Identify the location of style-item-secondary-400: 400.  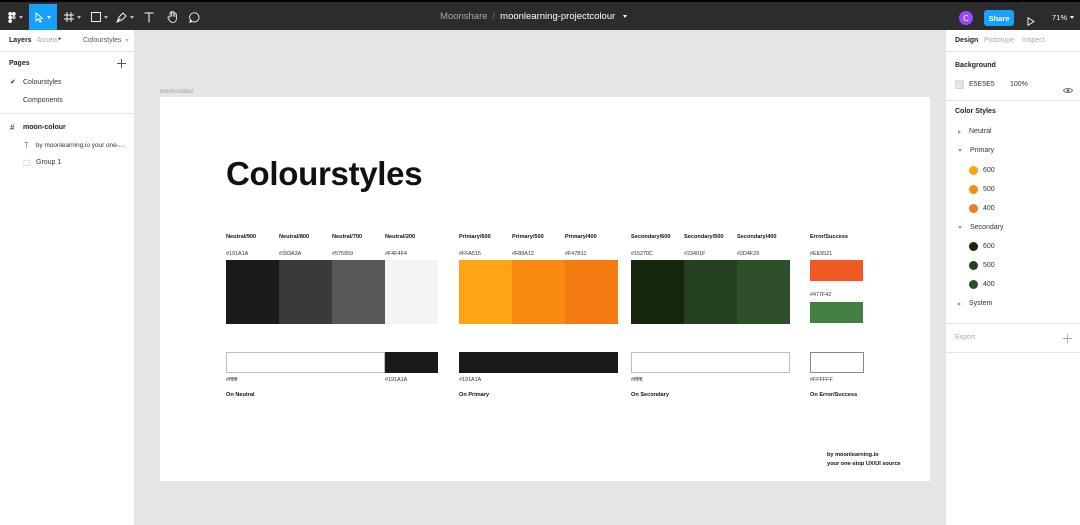
(982, 284).